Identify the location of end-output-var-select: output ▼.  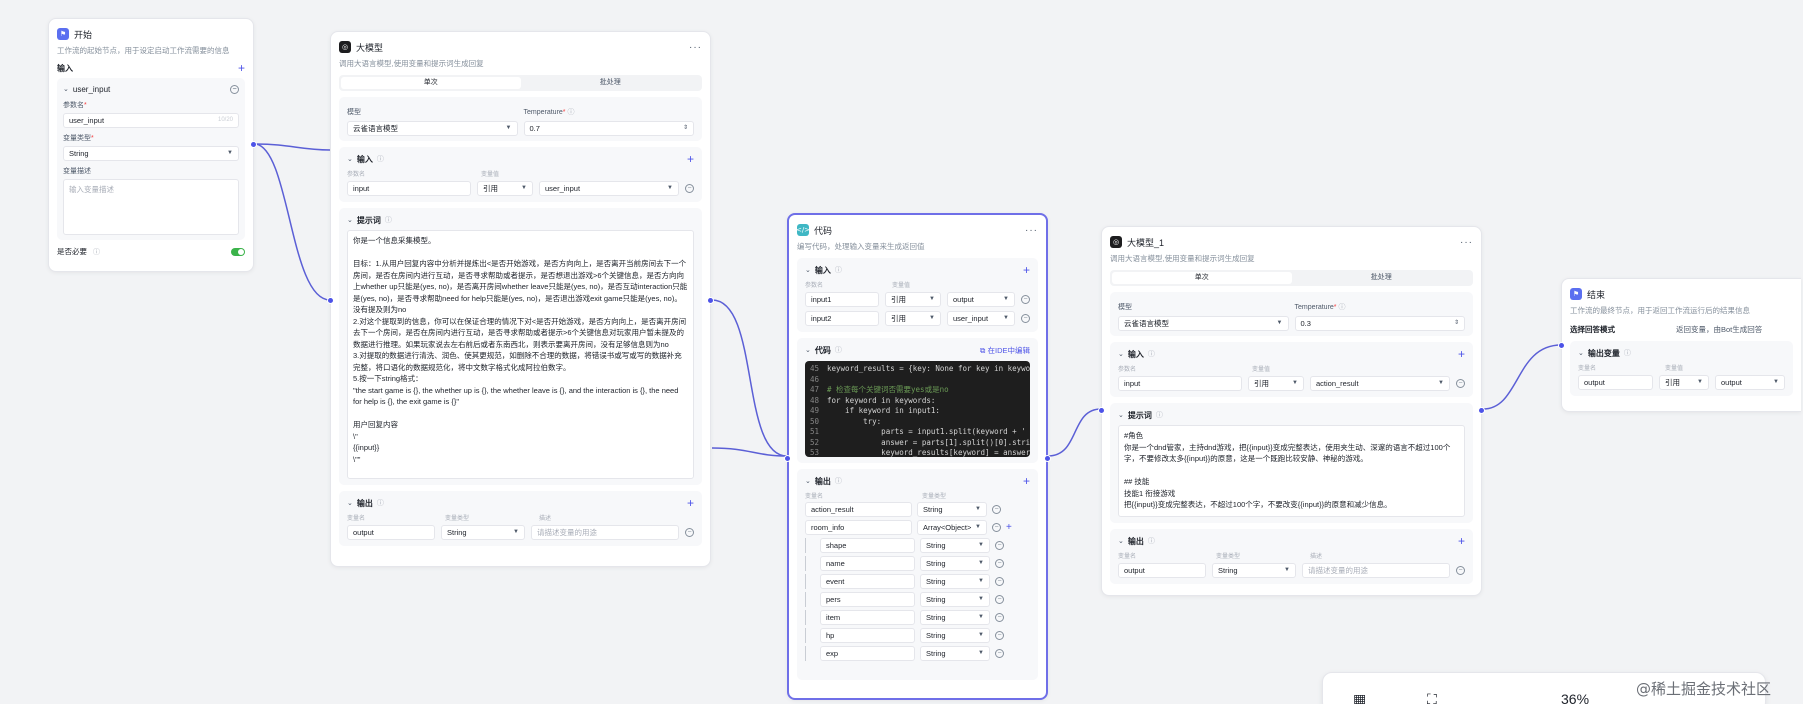
(1750, 382).